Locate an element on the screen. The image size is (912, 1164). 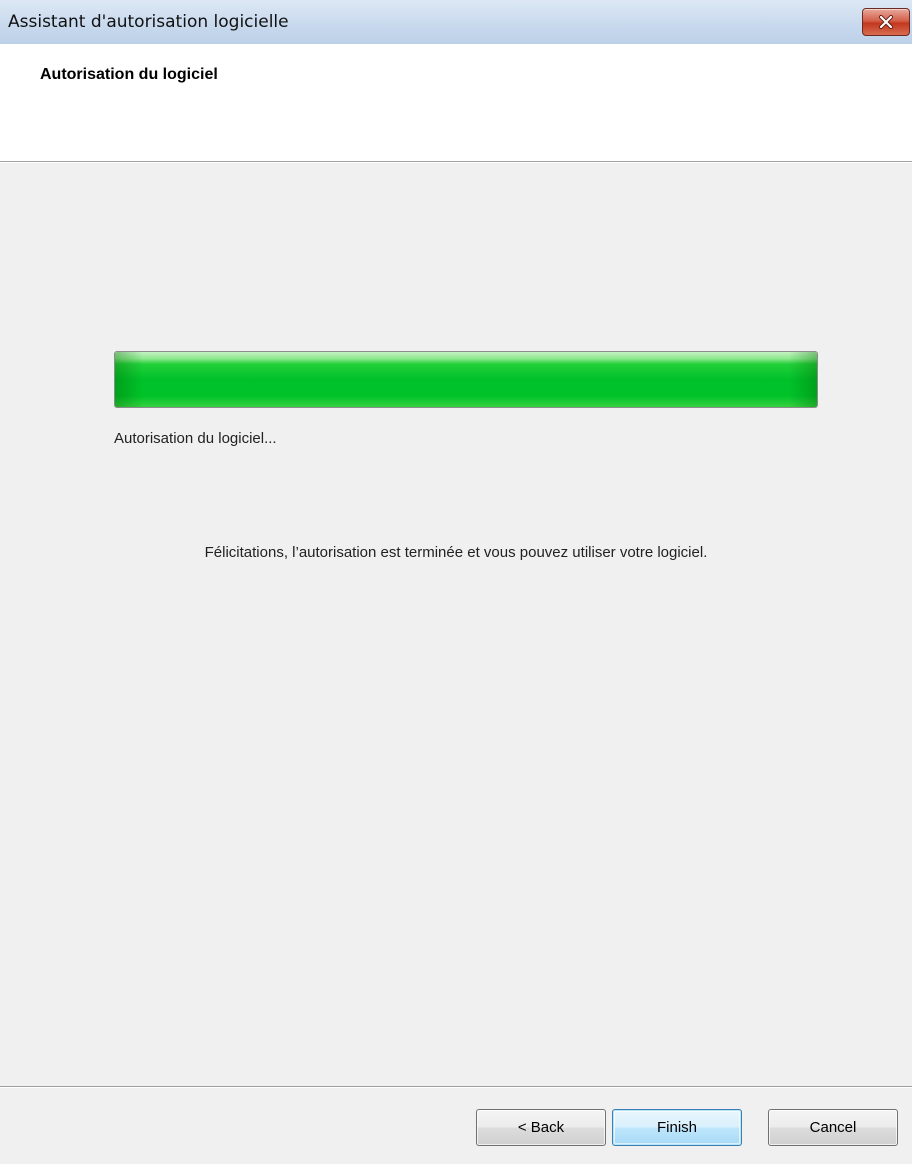
cancel-button: Cancel is located at coordinates (833, 1127).